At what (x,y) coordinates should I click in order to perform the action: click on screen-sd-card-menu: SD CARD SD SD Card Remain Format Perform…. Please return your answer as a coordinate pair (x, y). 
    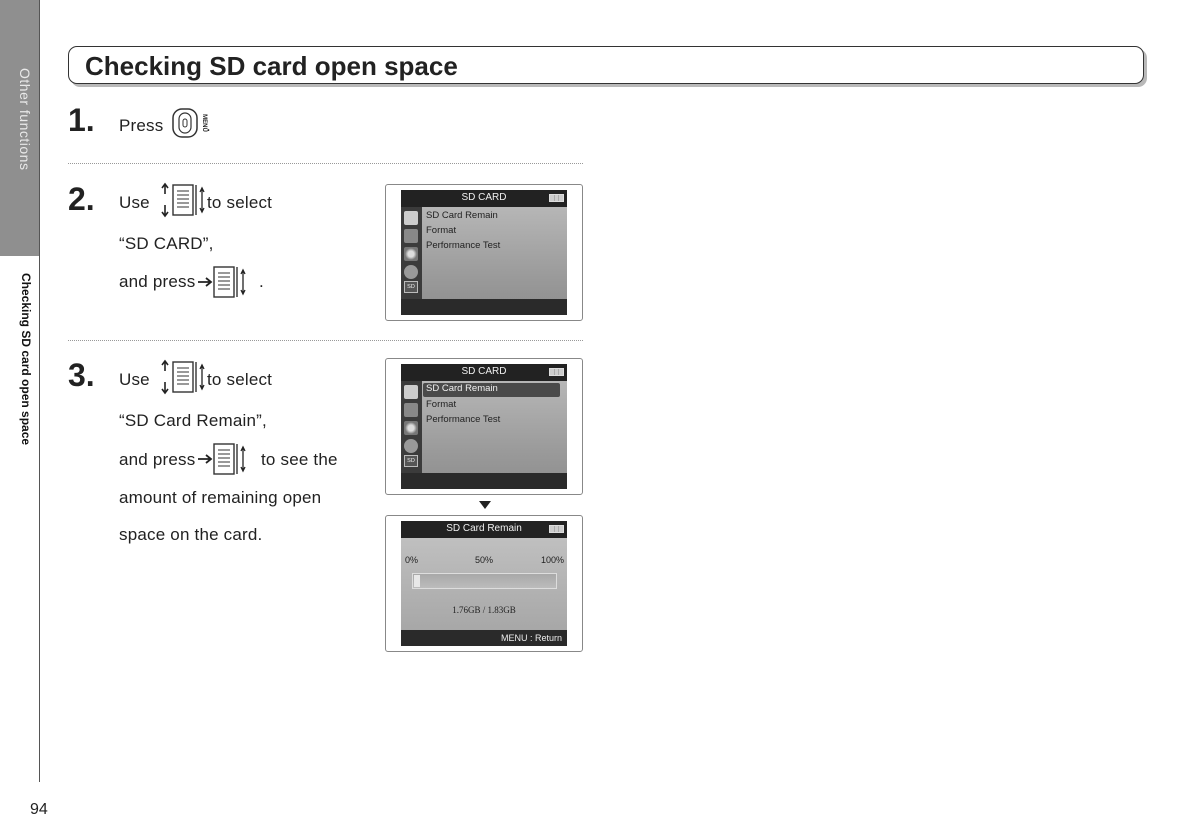
    Looking at the image, I should click on (484, 252).